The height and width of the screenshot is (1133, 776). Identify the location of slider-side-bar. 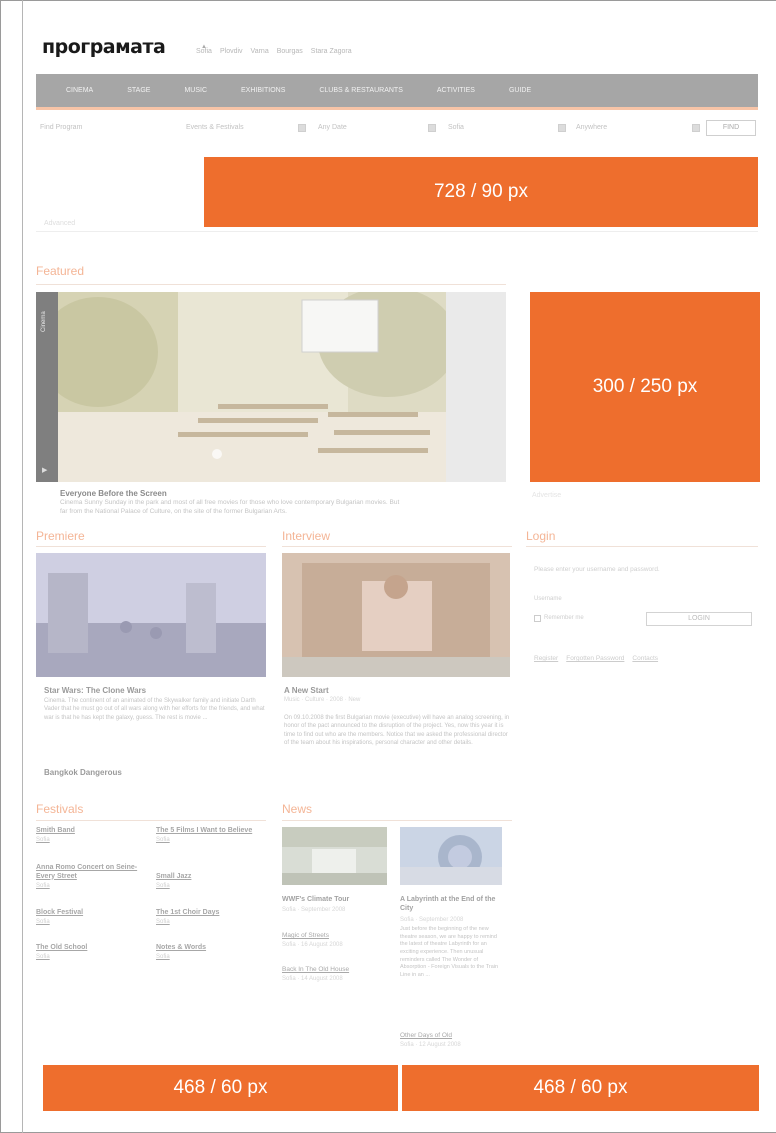
(47, 387).